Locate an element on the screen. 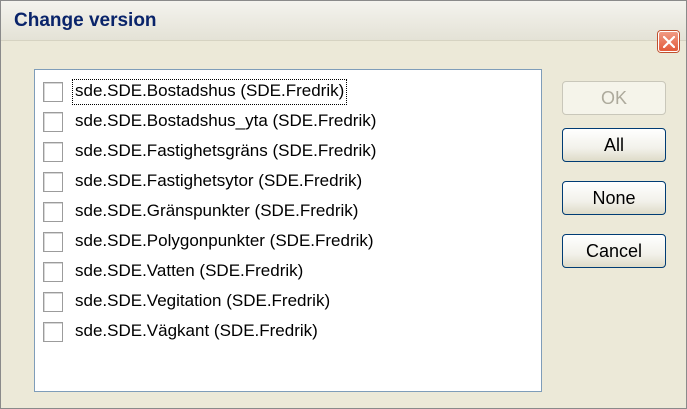 The width and height of the screenshot is (687, 409). list-item: sde.SDE.Fastighetsgräns (SDE.Fredrik) is located at coordinates (288, 151).